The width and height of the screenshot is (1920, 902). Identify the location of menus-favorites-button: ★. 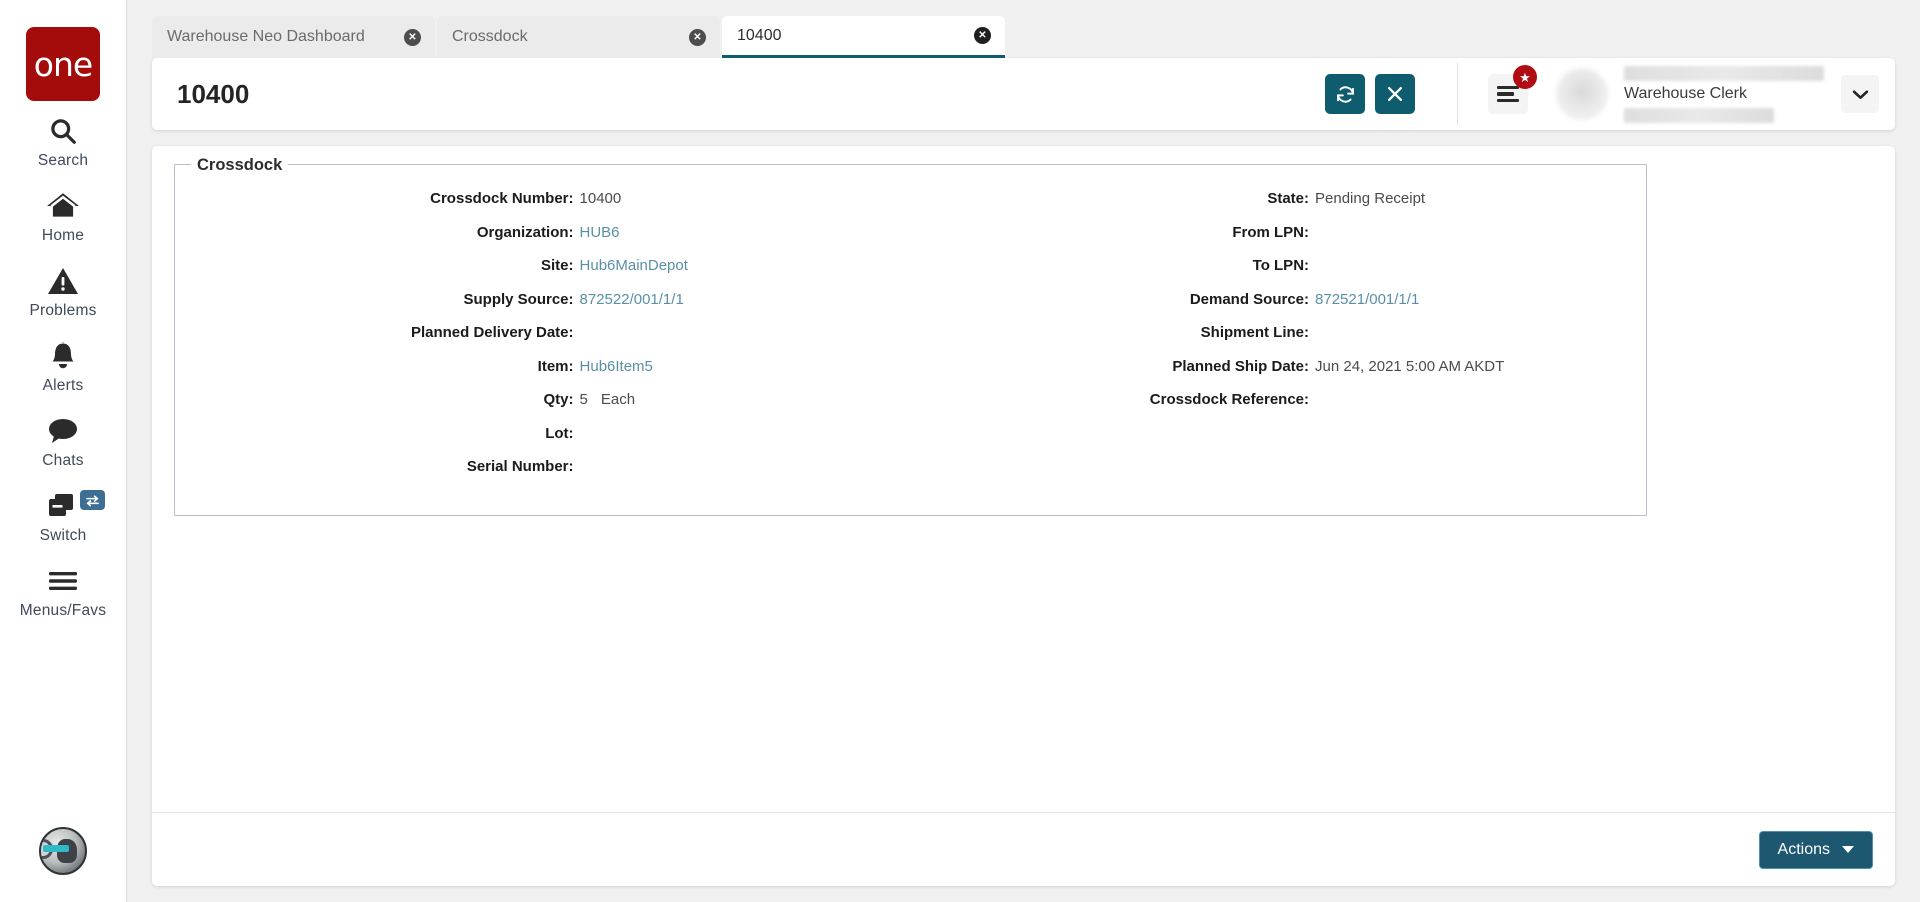
(1512, 89).